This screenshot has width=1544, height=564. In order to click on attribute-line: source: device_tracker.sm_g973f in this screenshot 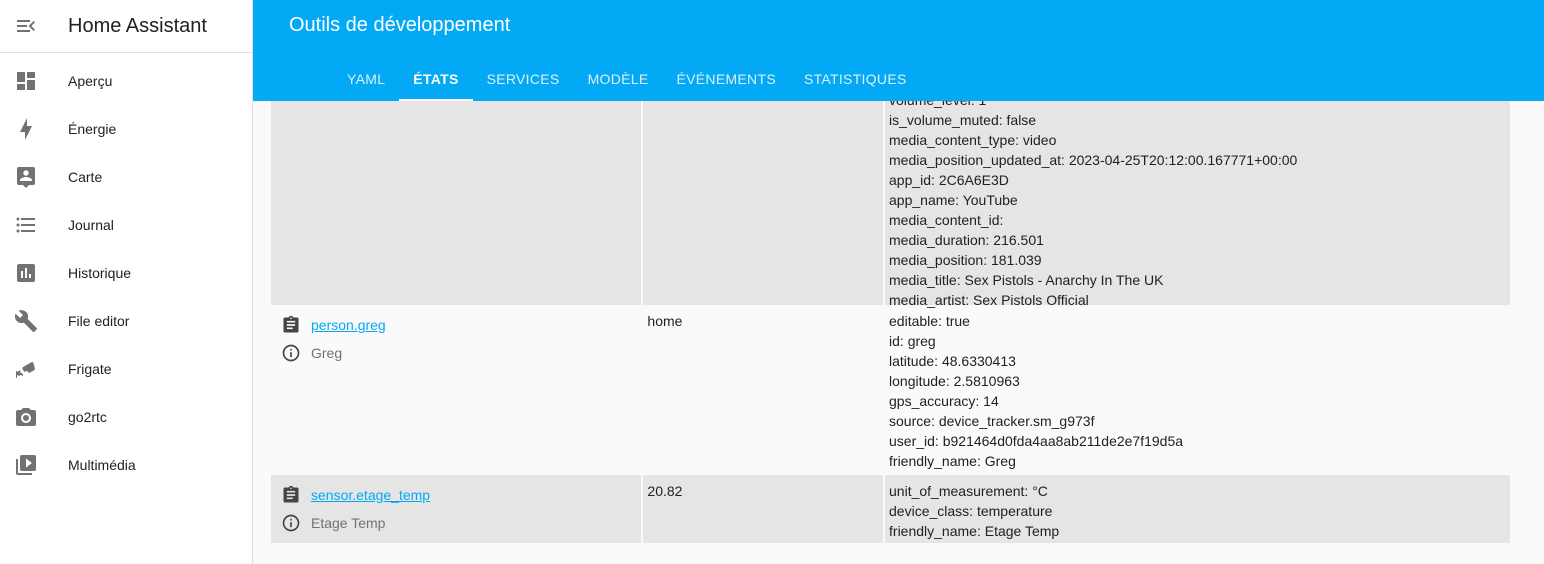, I will do `click(992, 421)`.